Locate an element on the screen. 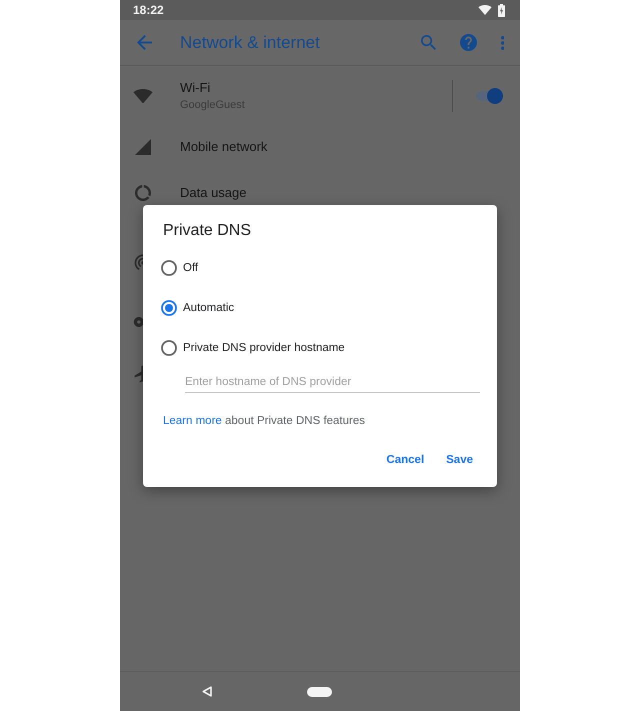  radio-option: Private DNS provider hostname is located at coordinates (253, 348).